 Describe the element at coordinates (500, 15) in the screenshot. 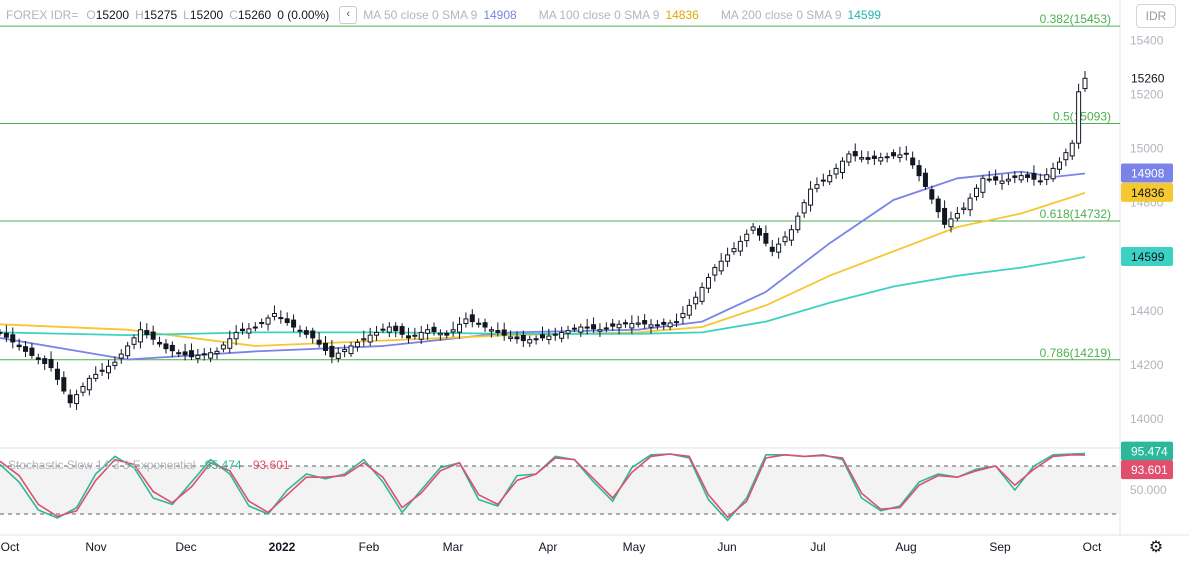

I see `legend-ma50-value: 14908` at that location.